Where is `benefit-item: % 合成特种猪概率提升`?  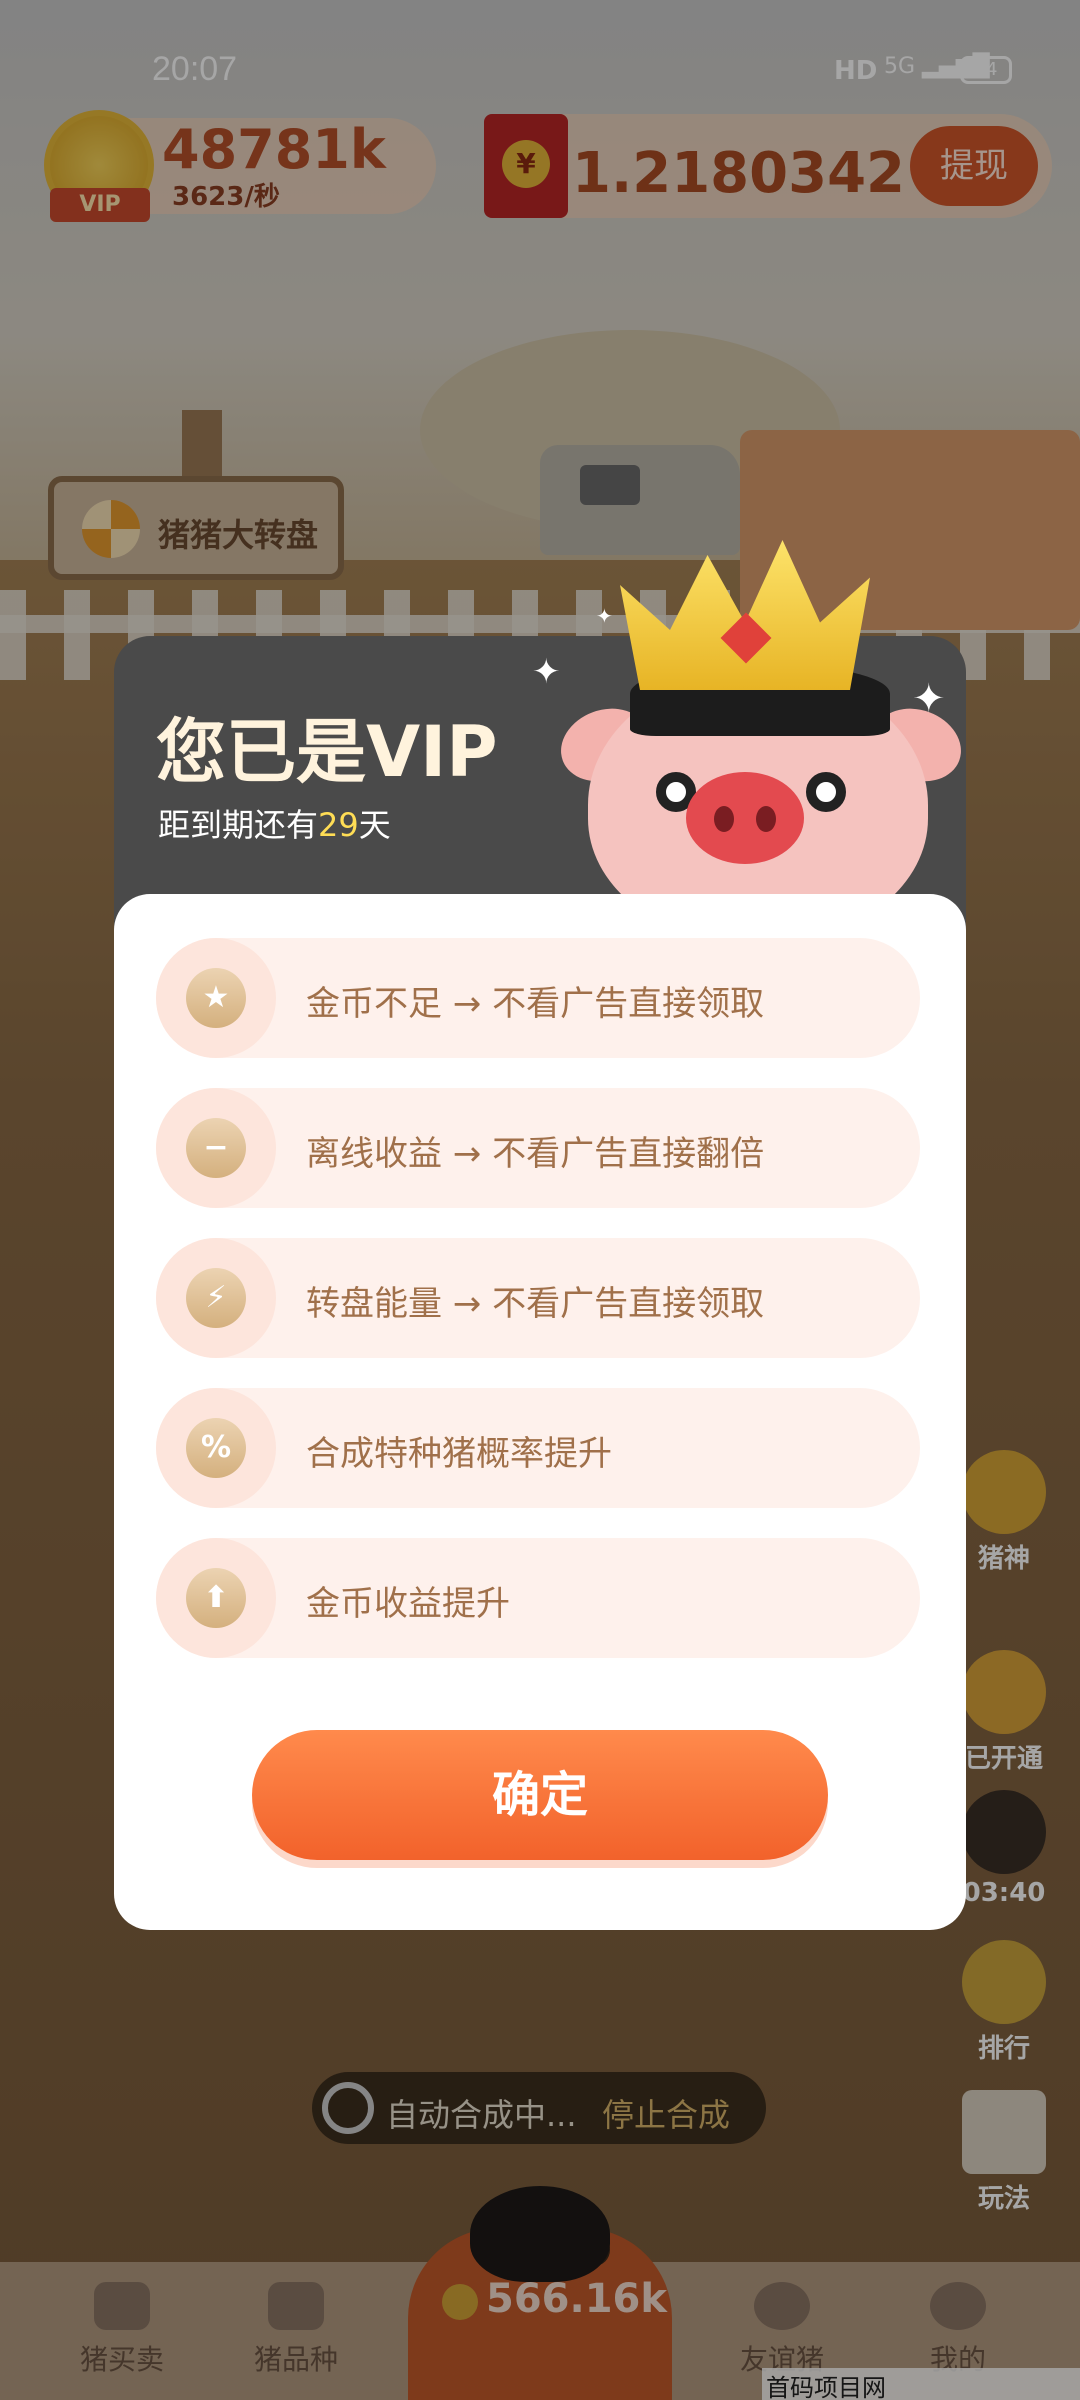
benefit-item: % 合成特种猪概率提升 is located at coordinates (538, 1448).